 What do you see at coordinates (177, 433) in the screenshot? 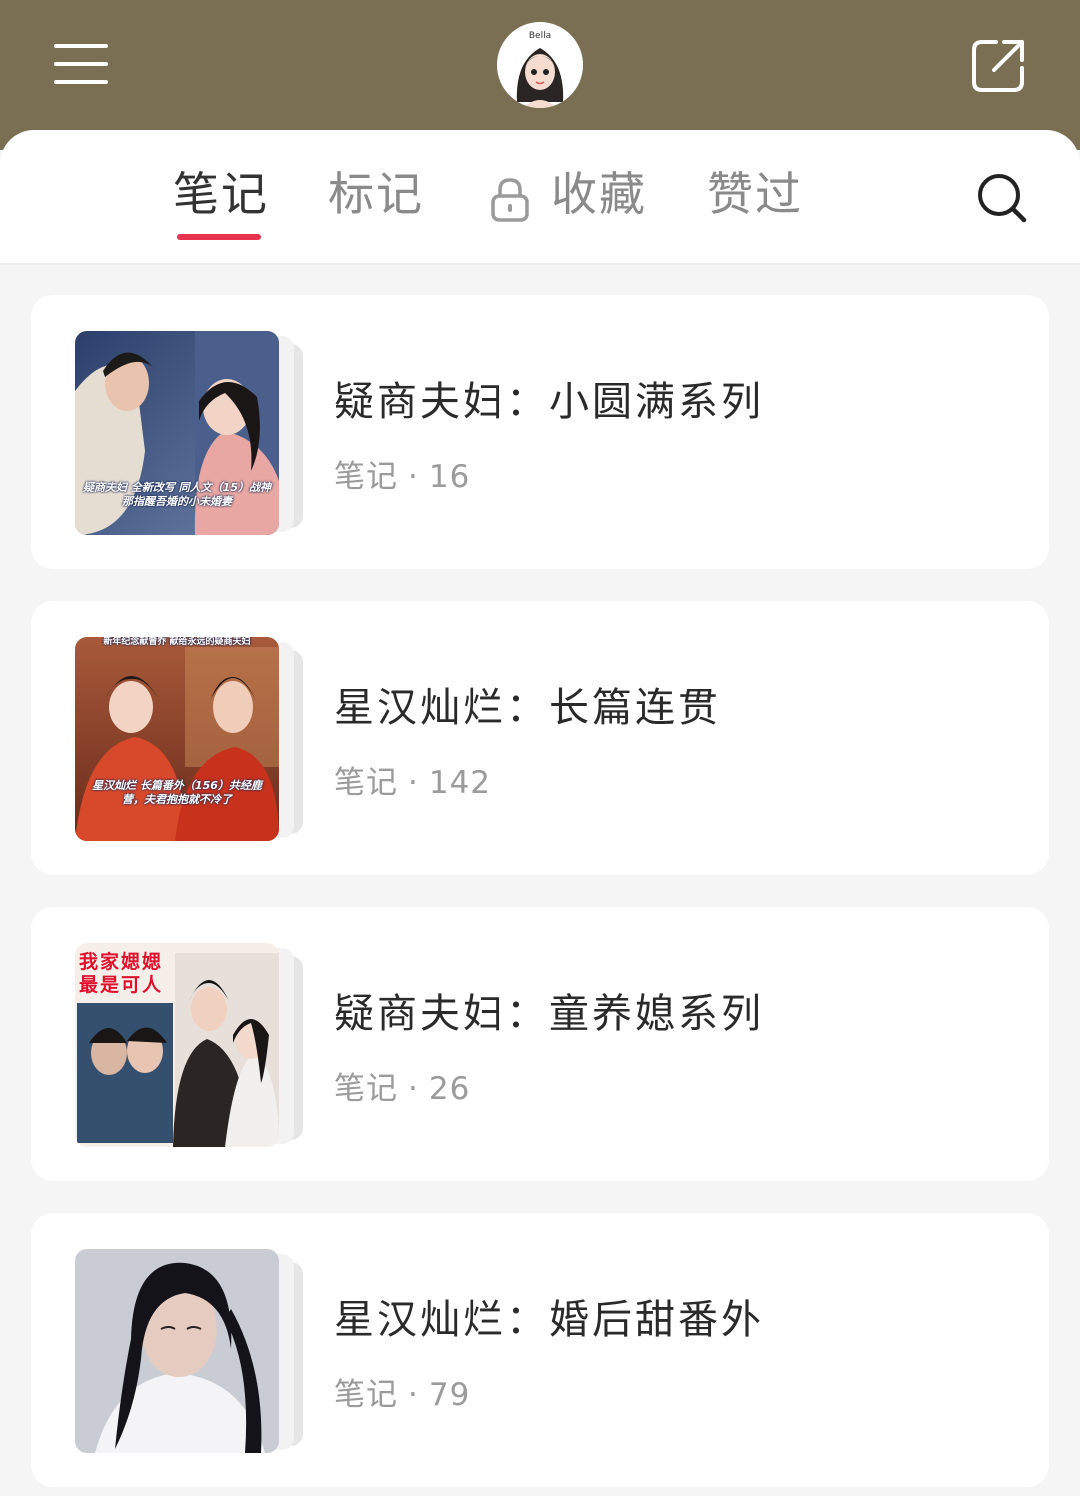
I see `collection-cover: 疑商夫妇 全新改写 同人文（15）战神那指醒吾婚的小未婚妻` at bounding box center [177, 433].